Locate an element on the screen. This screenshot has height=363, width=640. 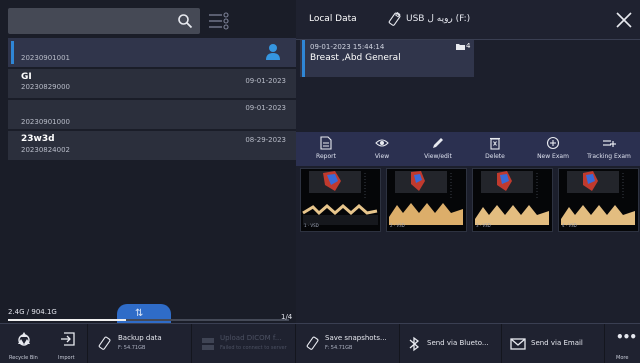
backup-data-button: Backup data F: 54.71GB is located at coordinates (140, 343).